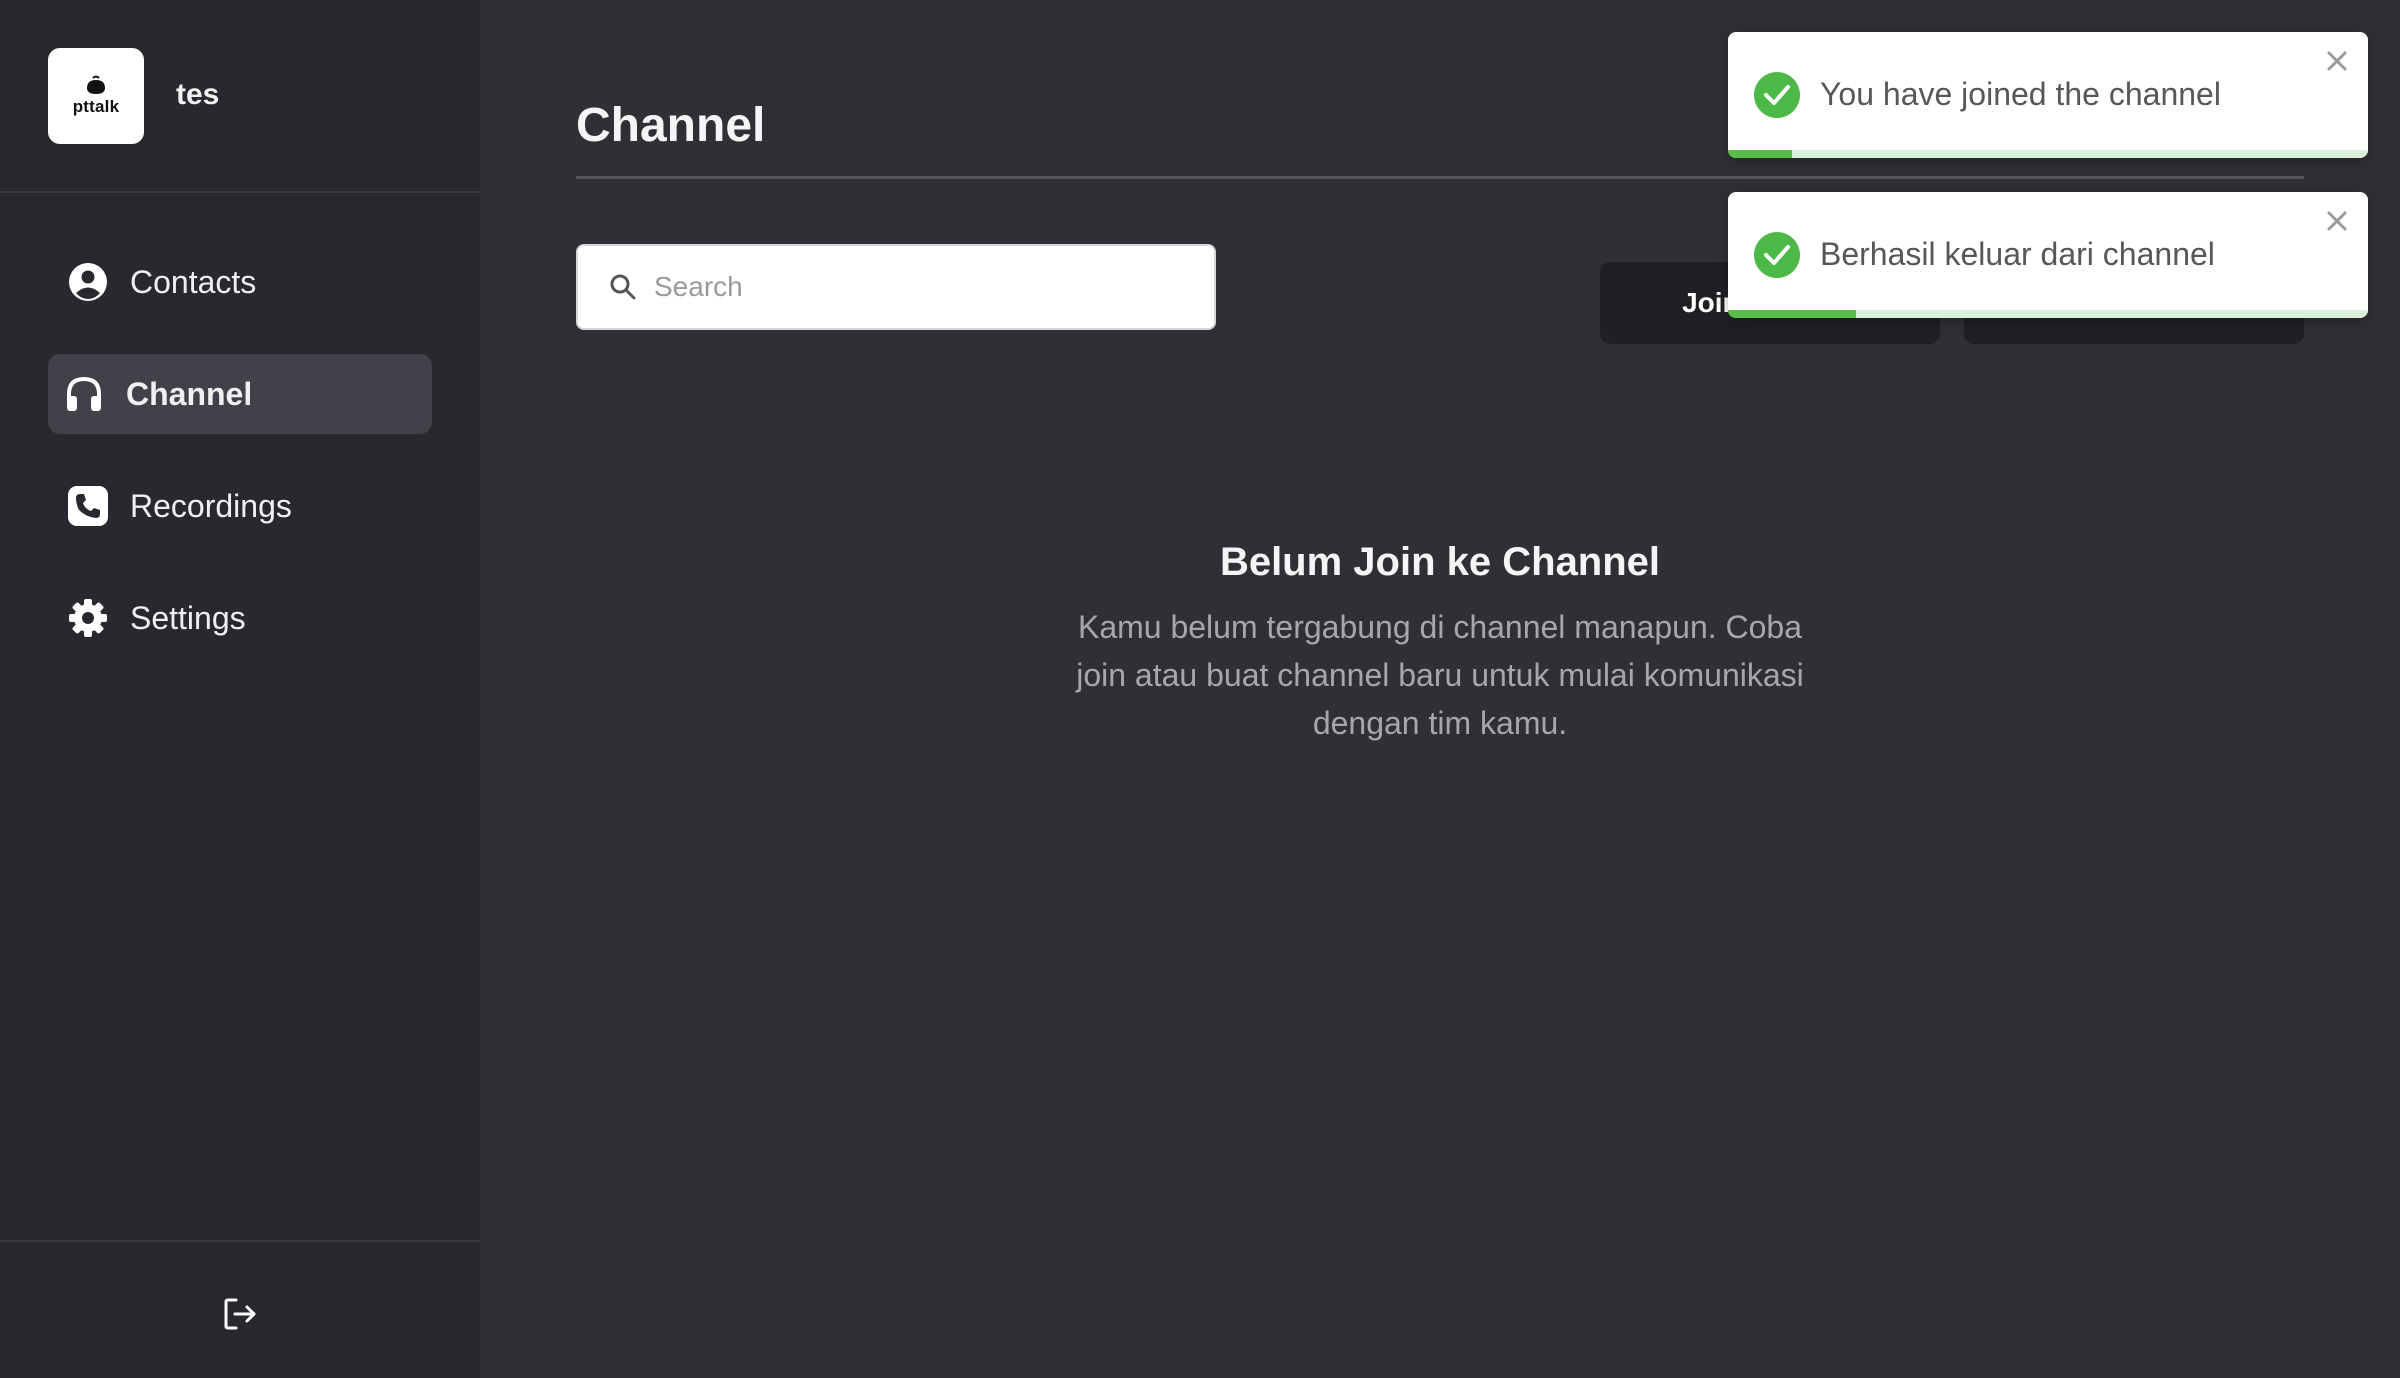  What do you see at coordinates (211, 505) in the screenshot?
I see `sidebar-item-label: Recordings` at bounding box center [211, 505].